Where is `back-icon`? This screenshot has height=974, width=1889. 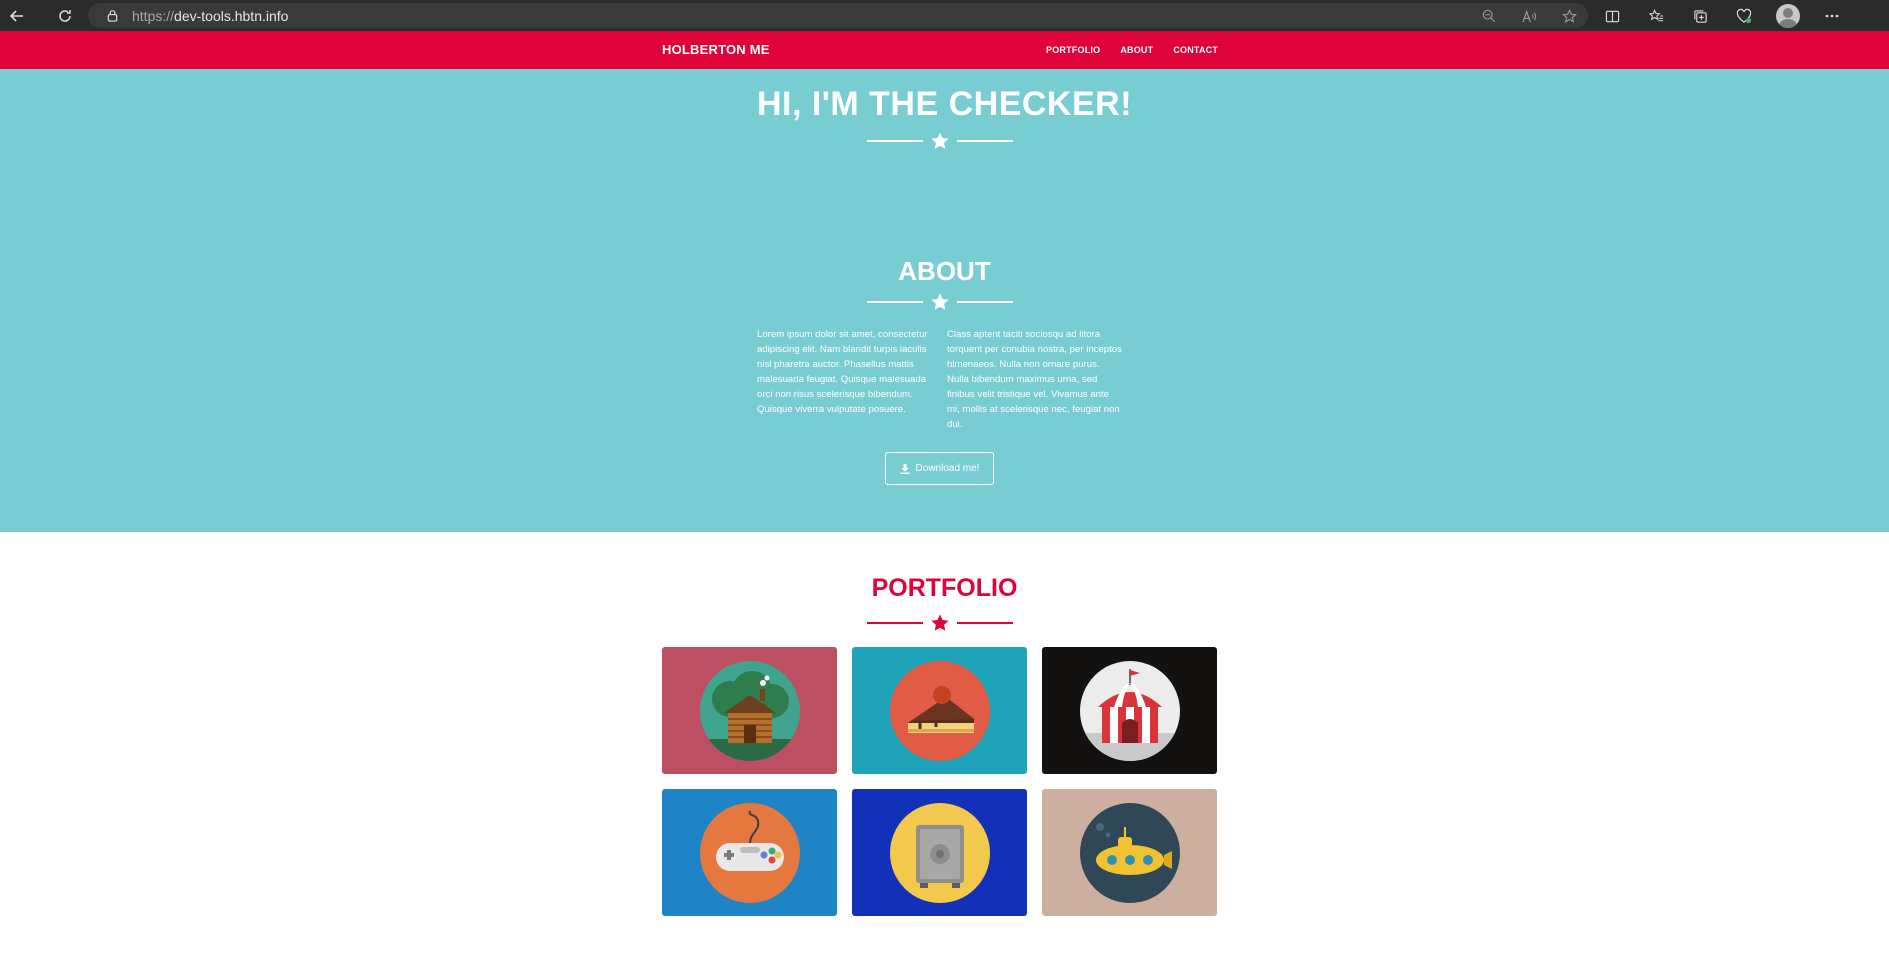 back-icon is located at coordinates (17, 16).